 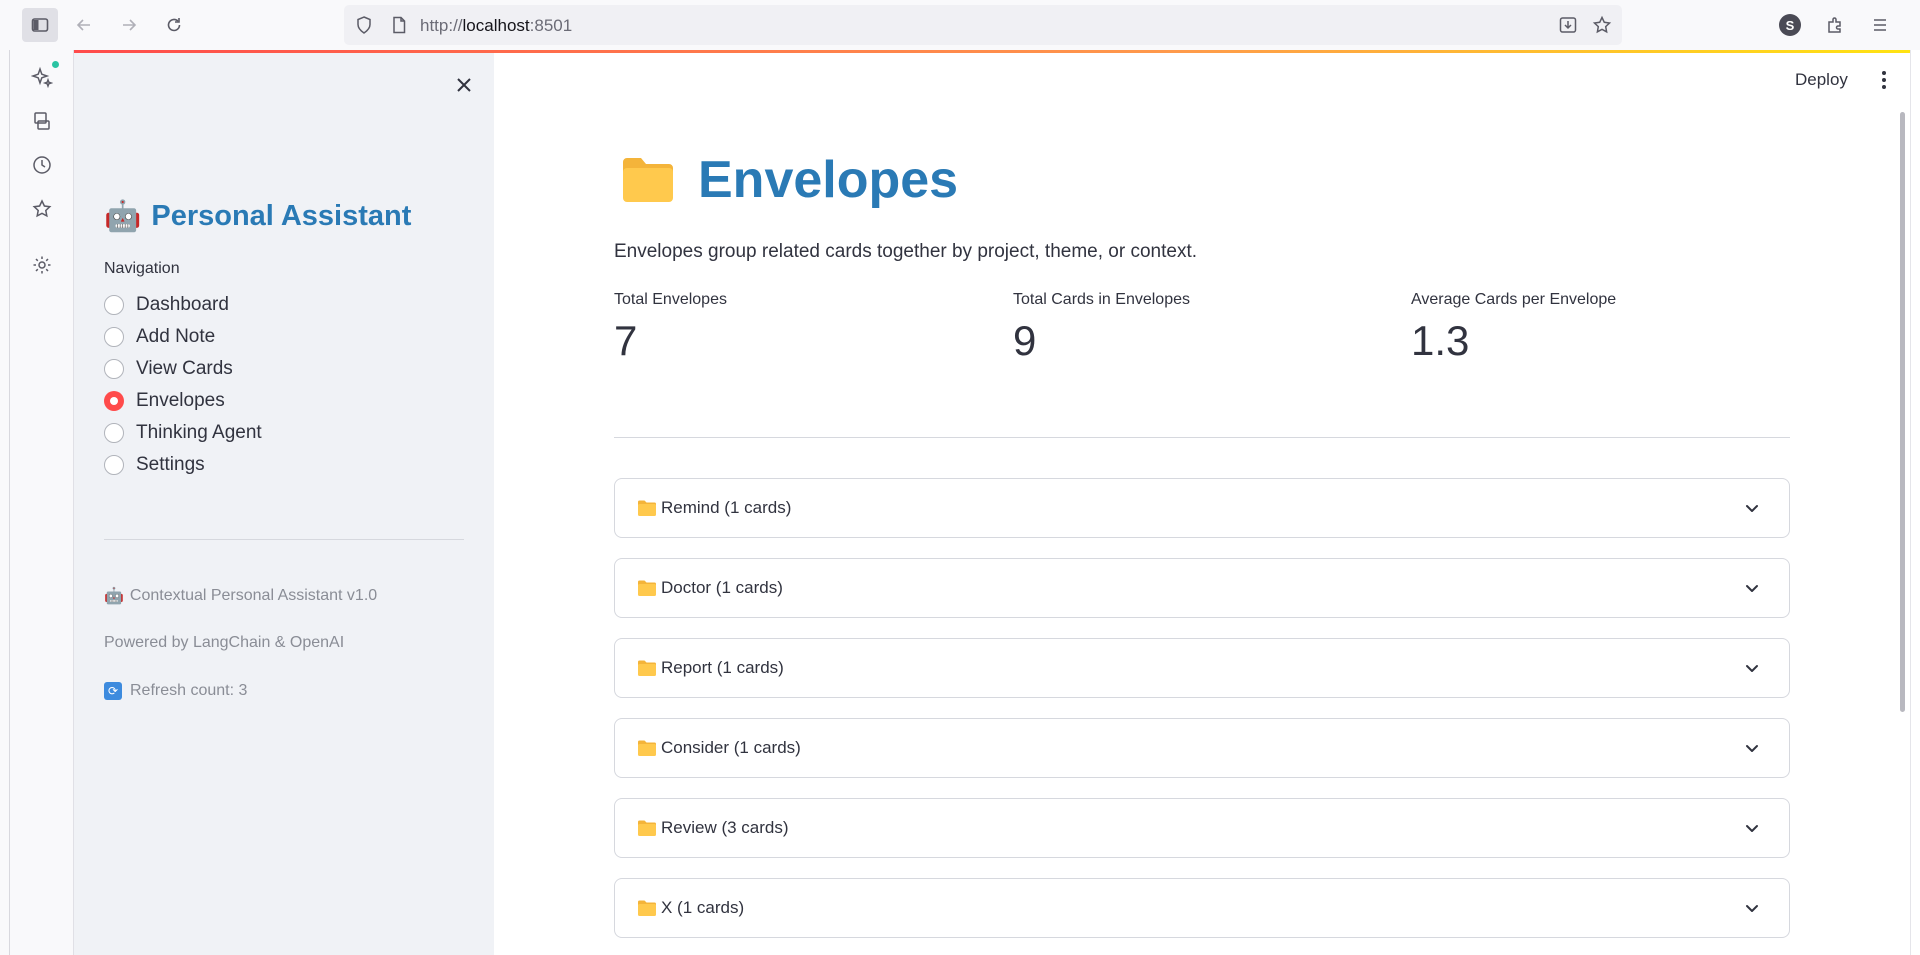 I want to click on metric-value: 1.3, so click(x=1440, y=340).